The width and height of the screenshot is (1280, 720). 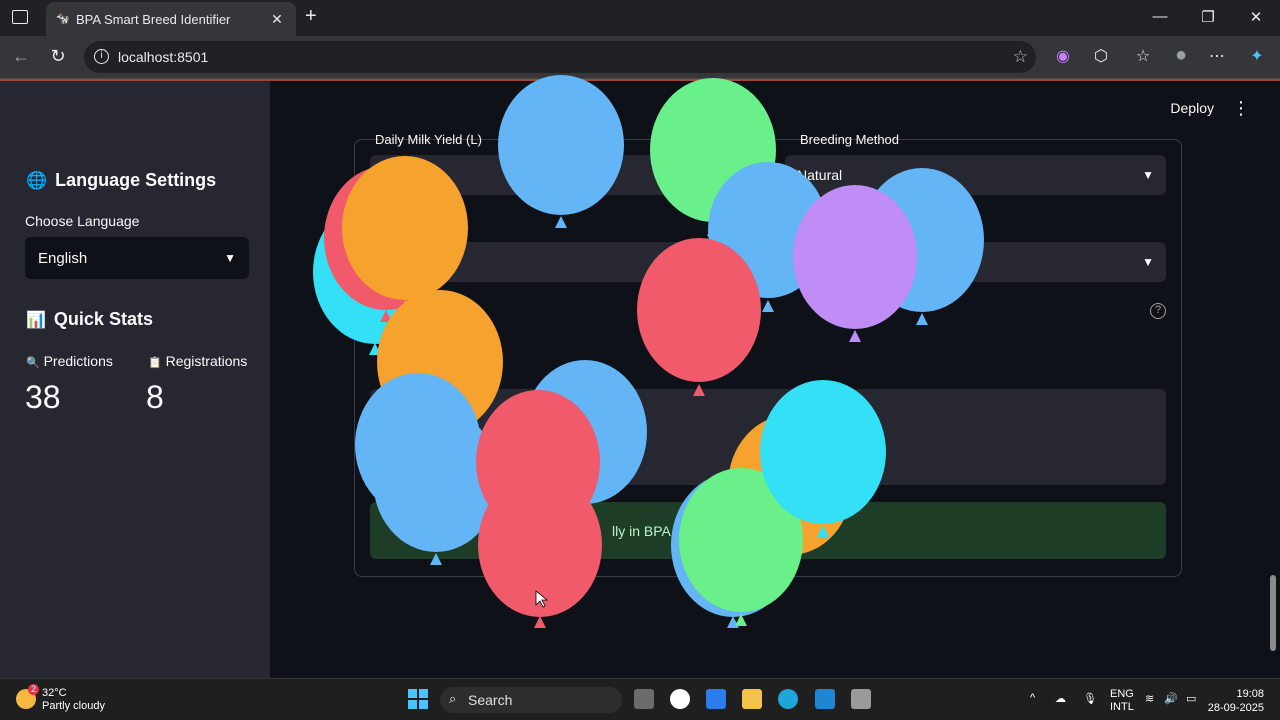 I want to click on language-settings-heading: 🌐 Language Settings, so click(x=121, y=180).